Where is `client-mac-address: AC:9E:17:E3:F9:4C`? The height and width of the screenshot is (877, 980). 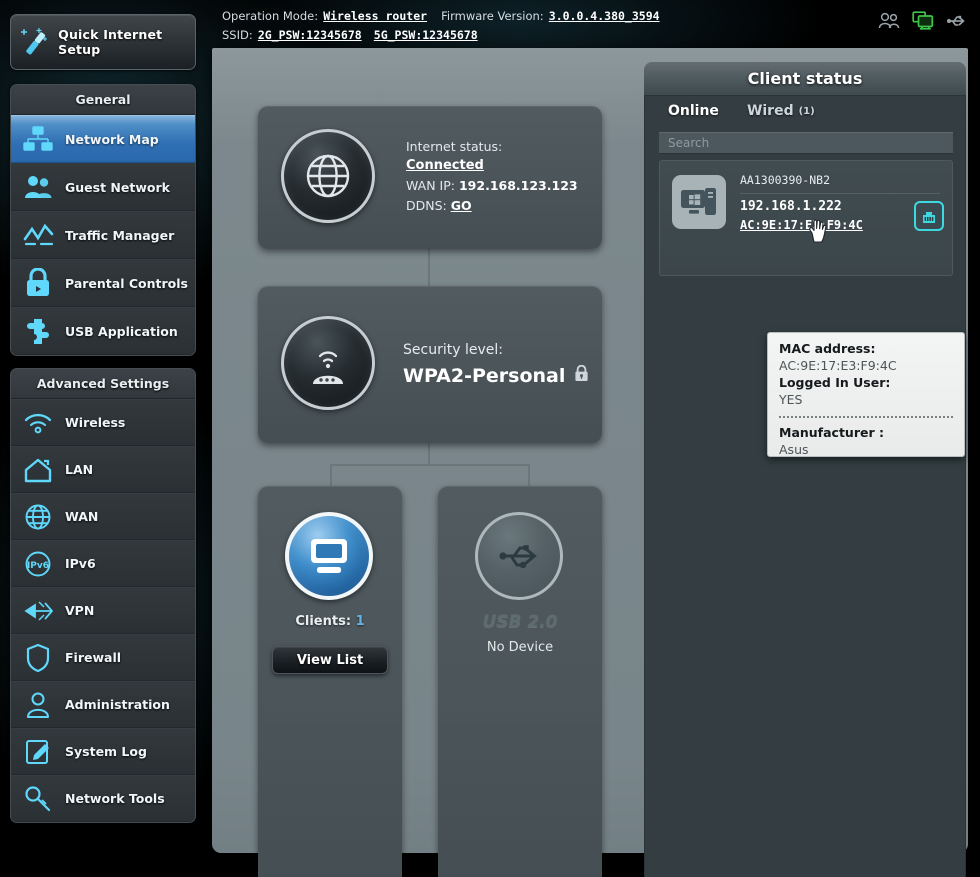 client-mac-address: AC:9E:17:E3:F9:4C is located at coordinates (801, 225).